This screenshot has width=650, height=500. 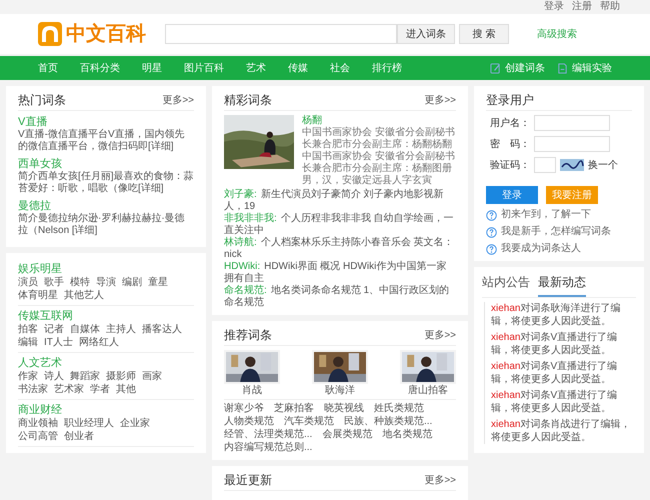 I want to click on category-tag: 书法家, so click(x=33, y=389).